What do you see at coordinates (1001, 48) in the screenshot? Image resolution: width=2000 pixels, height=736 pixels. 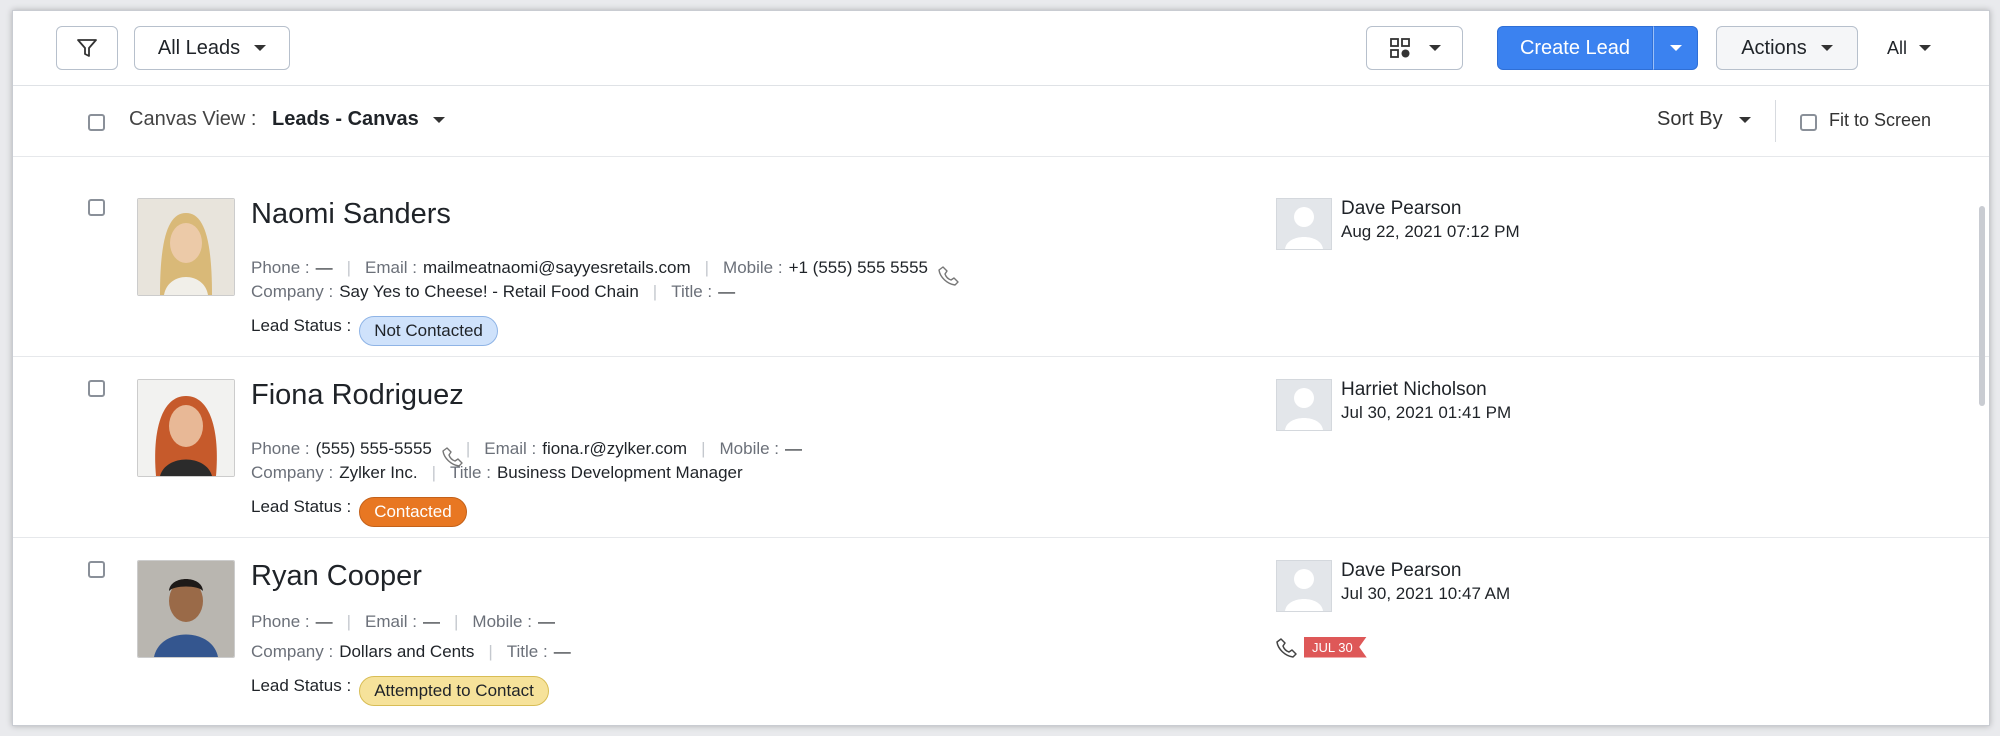 I see `toolbar: All Leads Create Lead Actions All` at bounding box center [1001, 48].